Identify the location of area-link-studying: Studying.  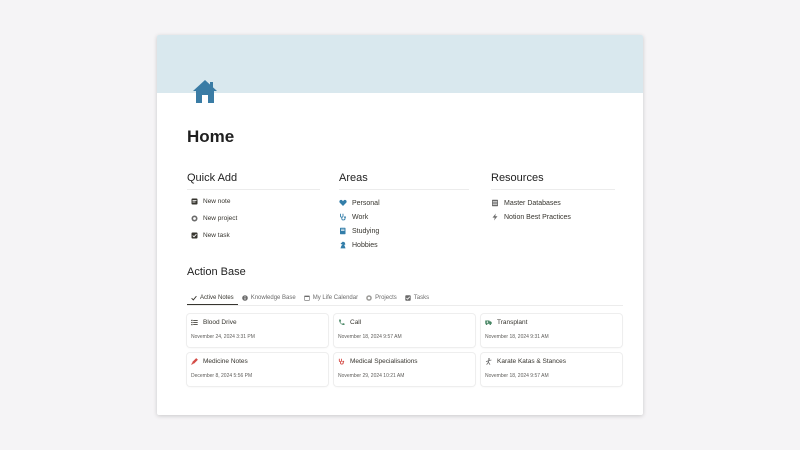
(404, 231).